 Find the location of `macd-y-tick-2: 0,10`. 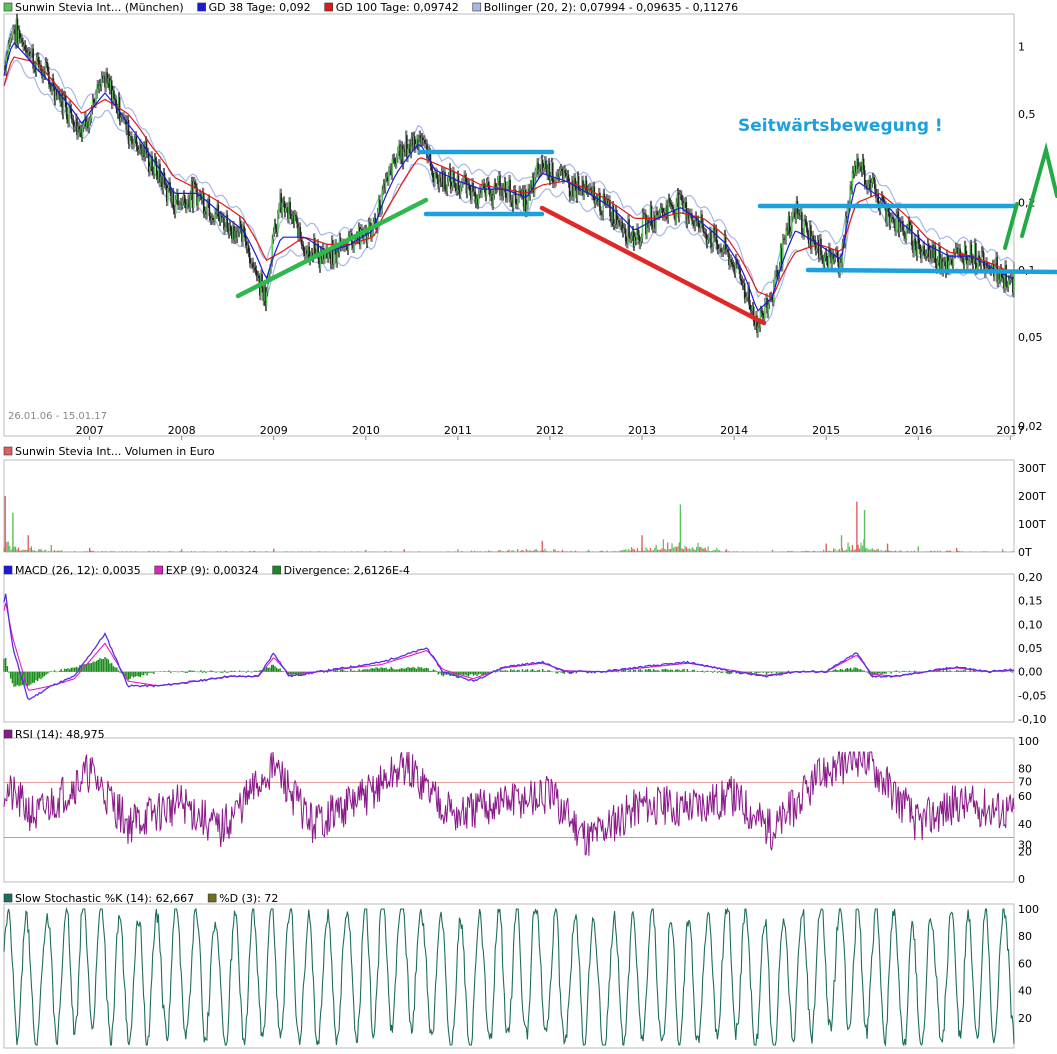

macd-y-tick-2: 0,10 is located at coordinates (1030, 624).